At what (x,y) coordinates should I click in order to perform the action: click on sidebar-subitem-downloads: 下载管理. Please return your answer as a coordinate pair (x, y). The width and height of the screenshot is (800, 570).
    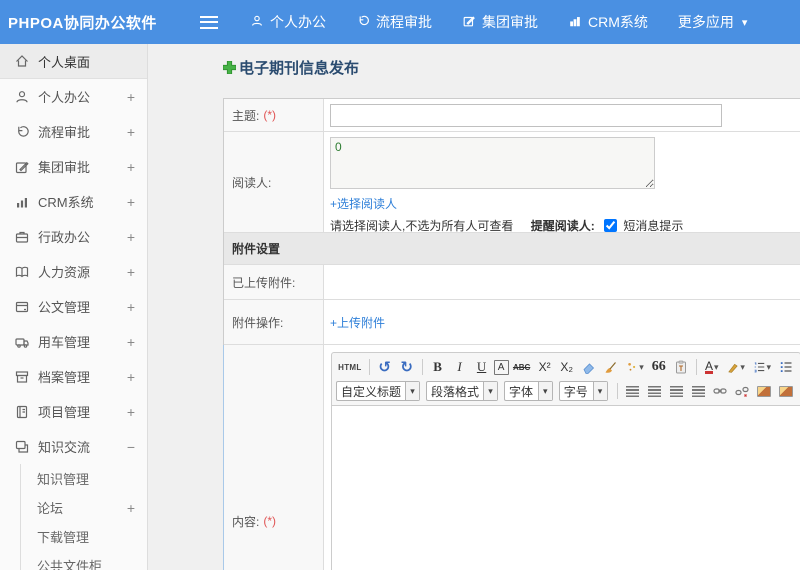
    Looking at the image, I should click on (84, 536).